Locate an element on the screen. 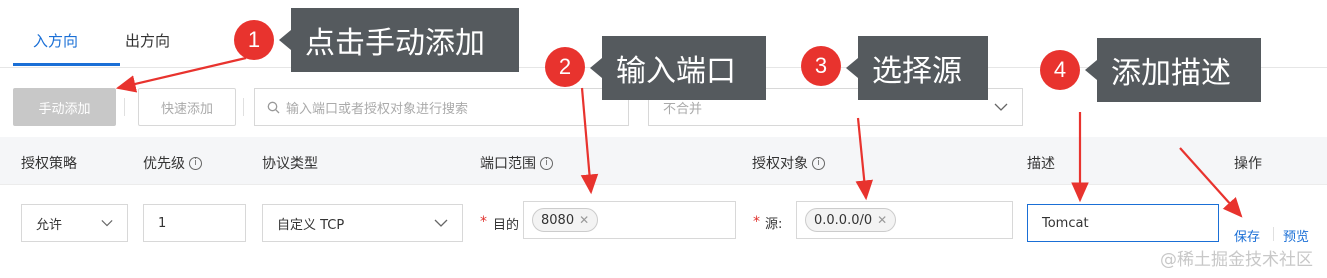 The width and height of the screenshot is (1327, 278). protocol-select: 自定义 TCP is located at coordinates (362, 223).